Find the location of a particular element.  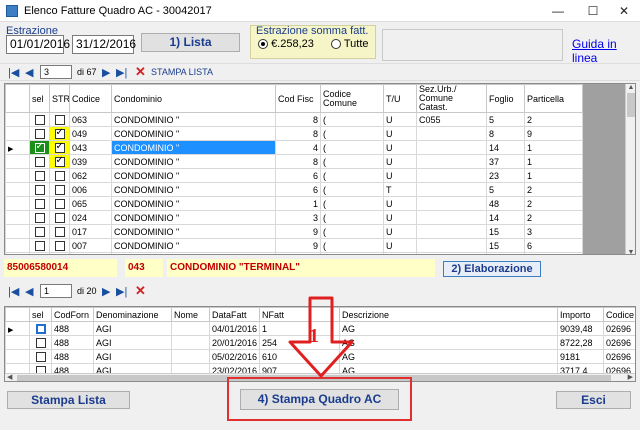

delete-icon: ✕ is located at coordinates (140, 72).